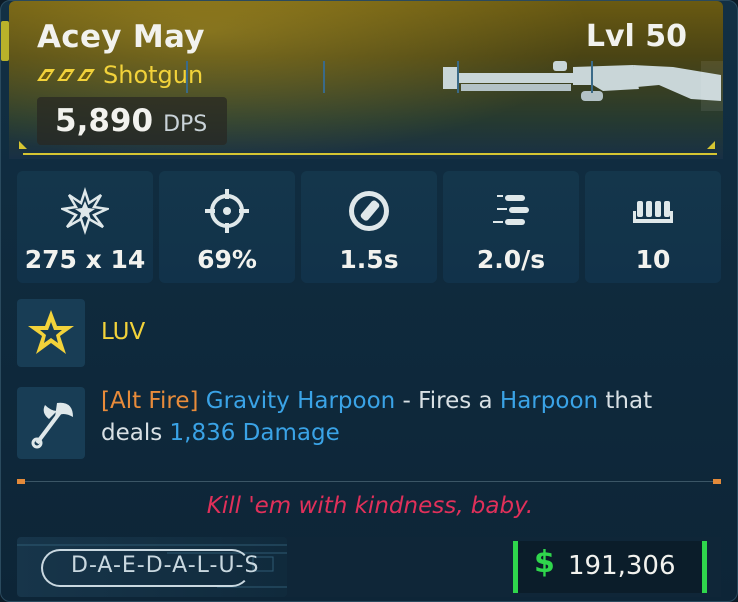 Image resolution: width=738 pixels, height=602 pixels. What do you see at coordinates (123, 332) in the screenshot?
I see `perk-luv-label: LUV` at bounding box center [123, 332].